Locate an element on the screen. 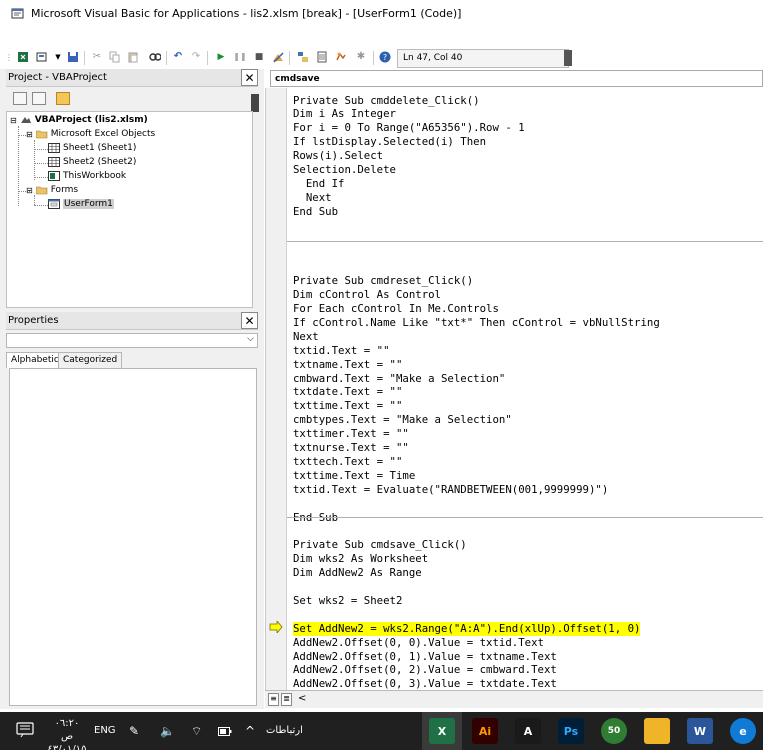  wifi-icon: ⌔ is located at coordinates (196, 731).